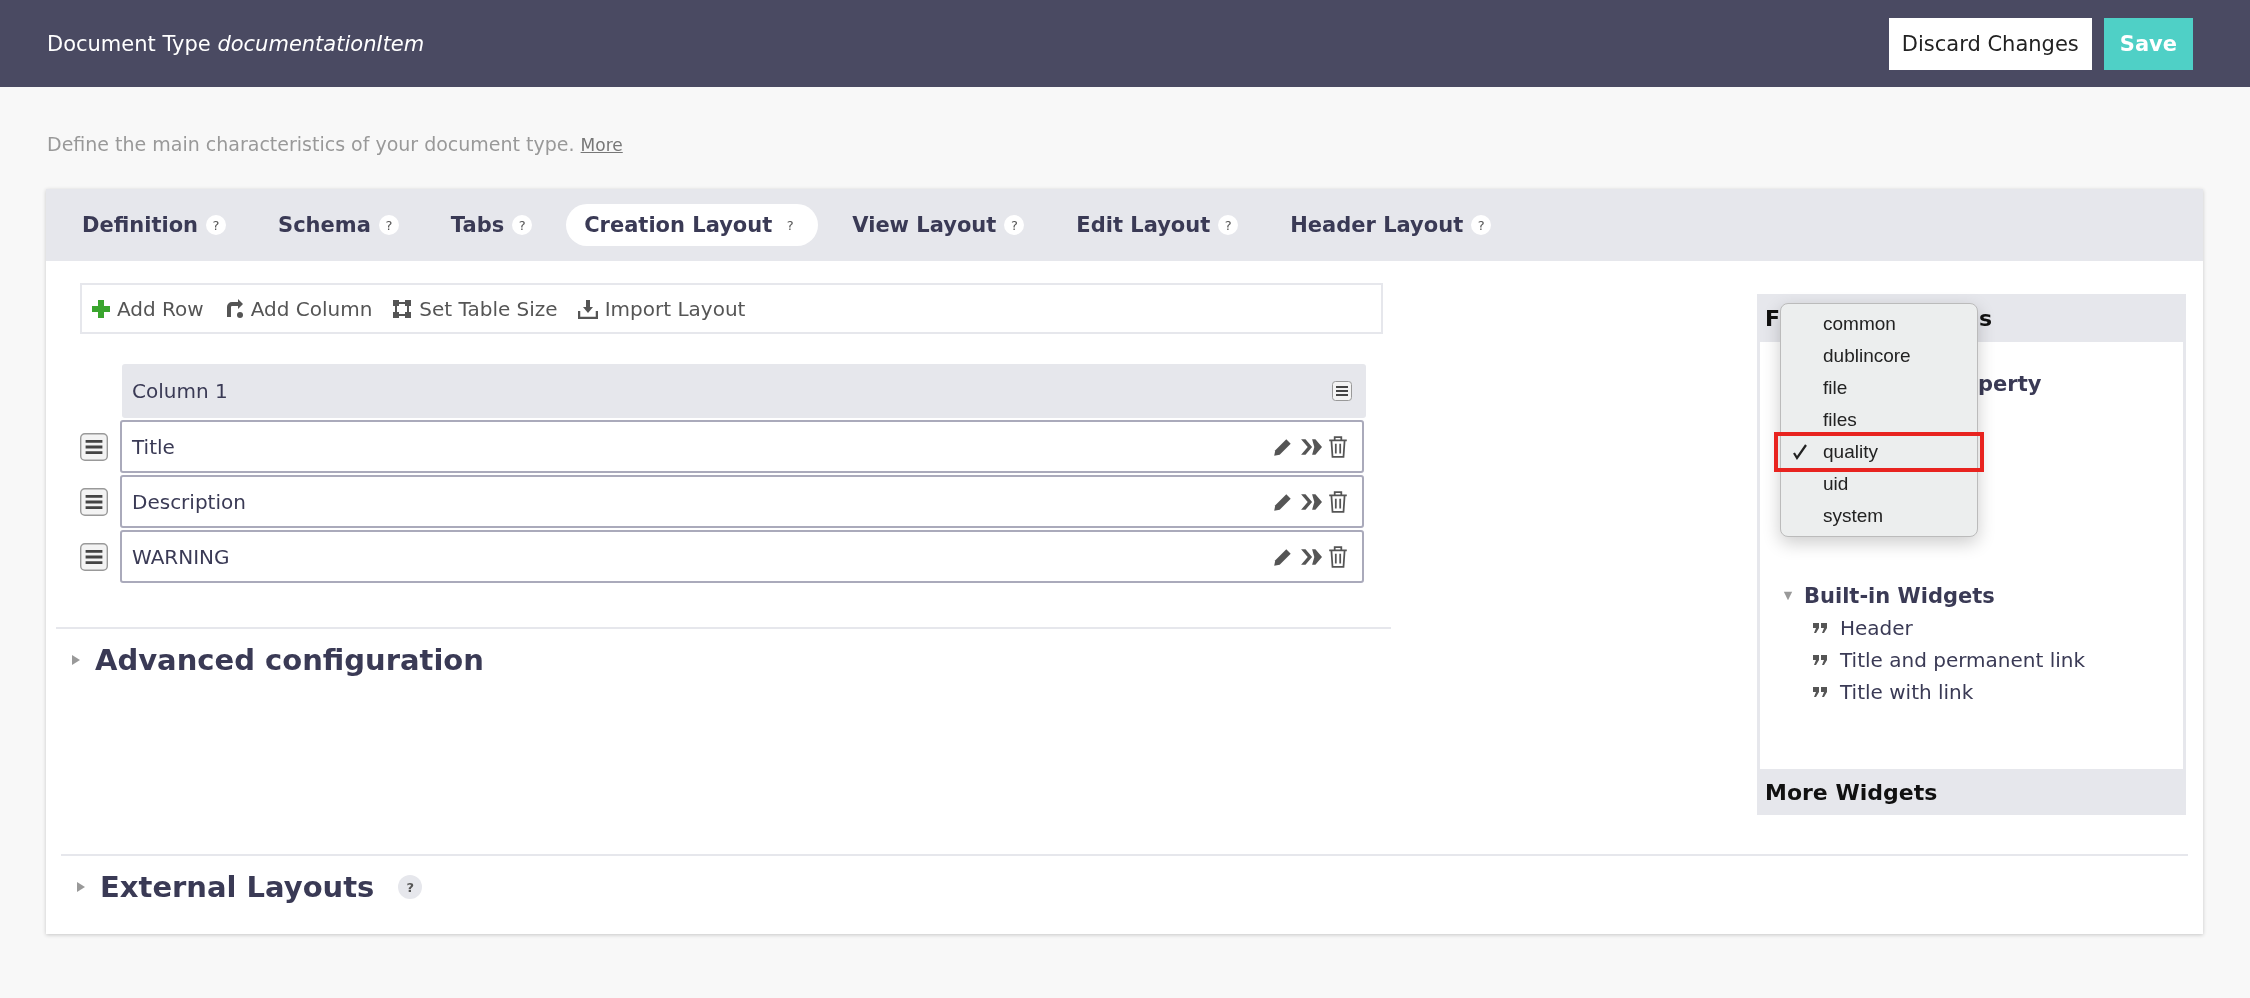 The height and width of the screenshot is (998, 2250). I want to click on group-title: Built-in Widgets, so click(1899, 596).